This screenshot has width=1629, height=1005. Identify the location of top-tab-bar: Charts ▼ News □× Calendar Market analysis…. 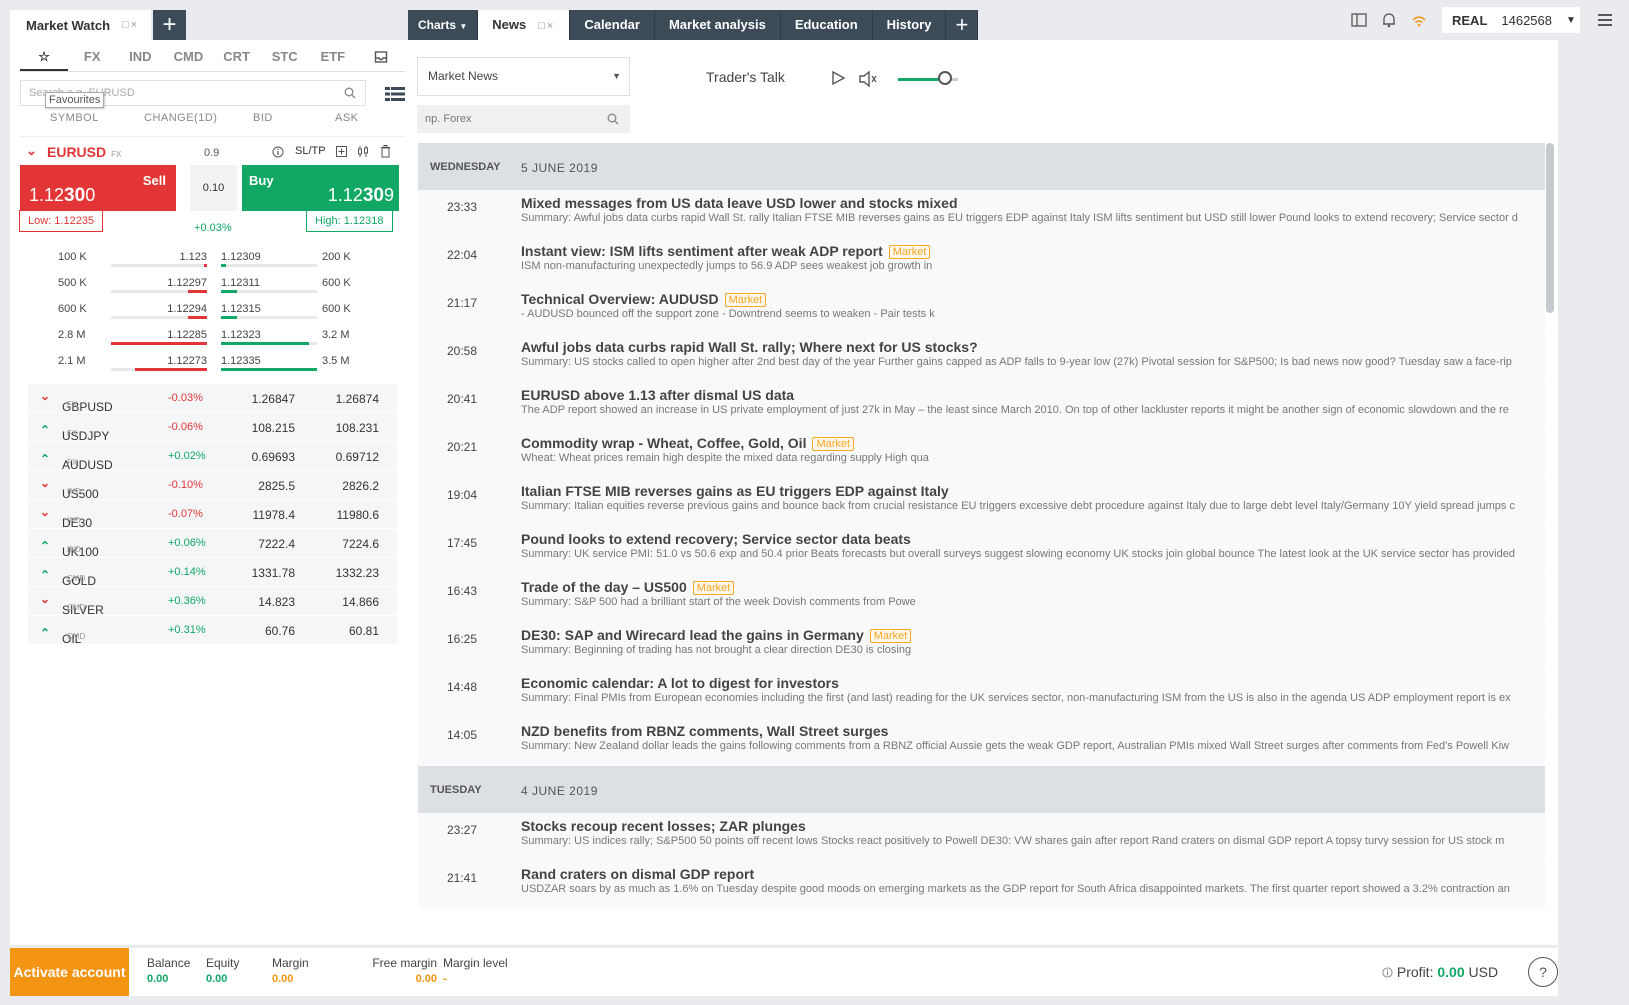
(693, 25).